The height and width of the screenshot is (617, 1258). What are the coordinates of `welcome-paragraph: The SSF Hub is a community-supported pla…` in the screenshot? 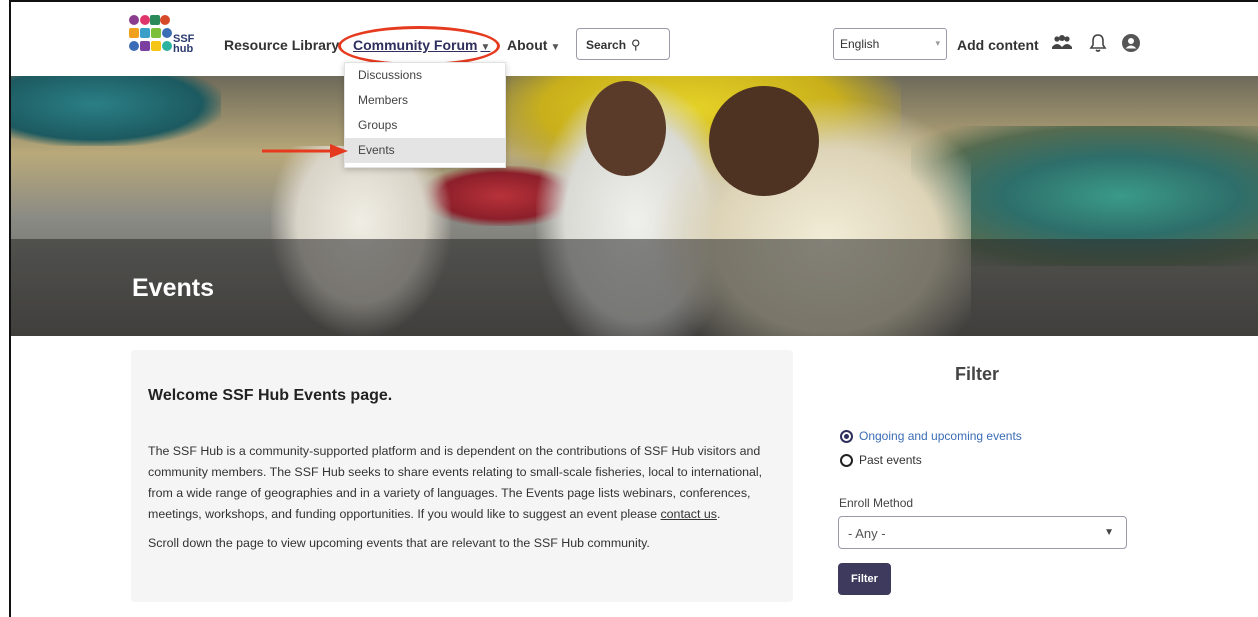 It's located at (462, 483).